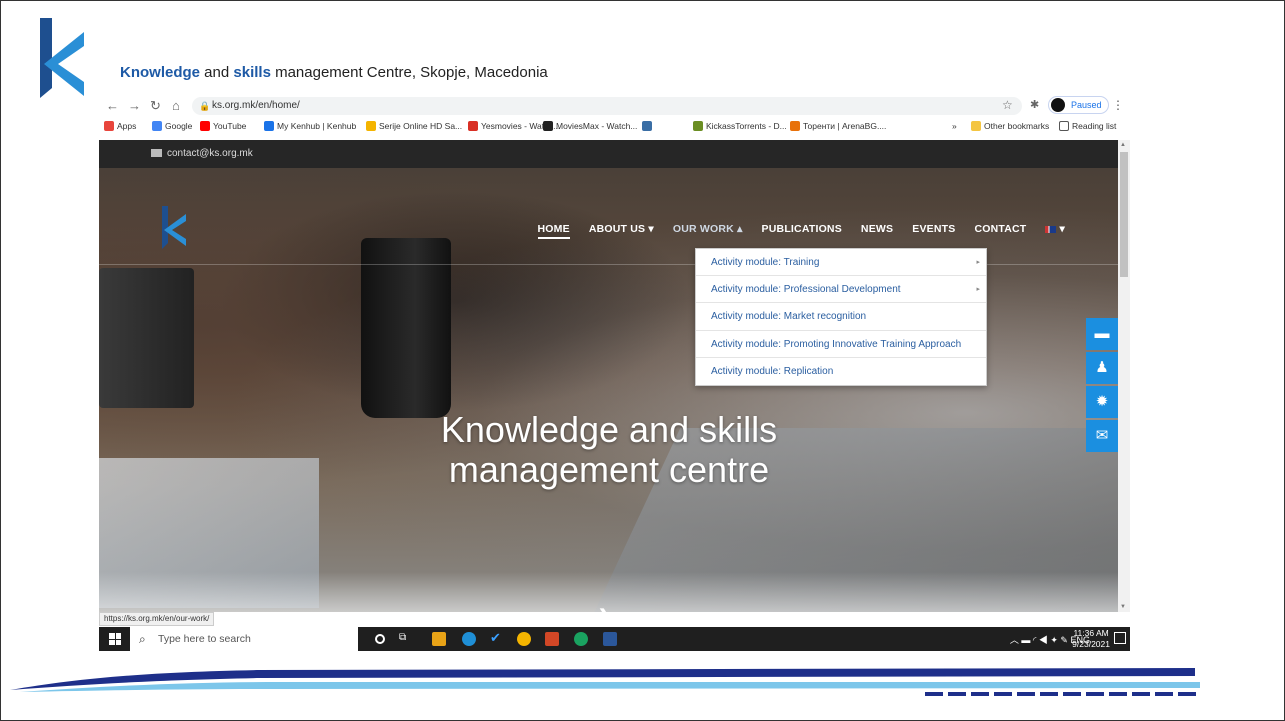 The height and width of the screenshot is (721, 1285). Describe the element at coordinates (976, 126) in the screenshot. I see `folder-icon` at that location.